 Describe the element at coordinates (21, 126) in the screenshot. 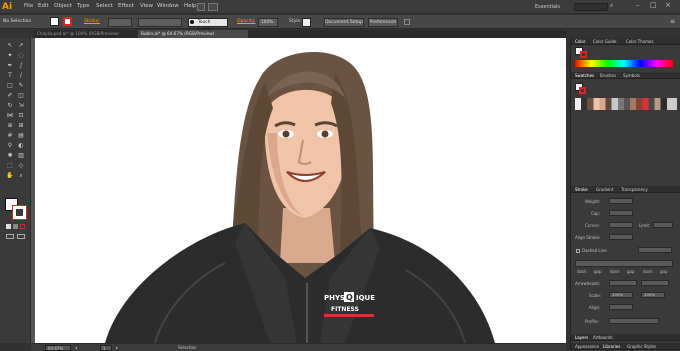

I see `perspective-grid-icon: ⊞` at that location.